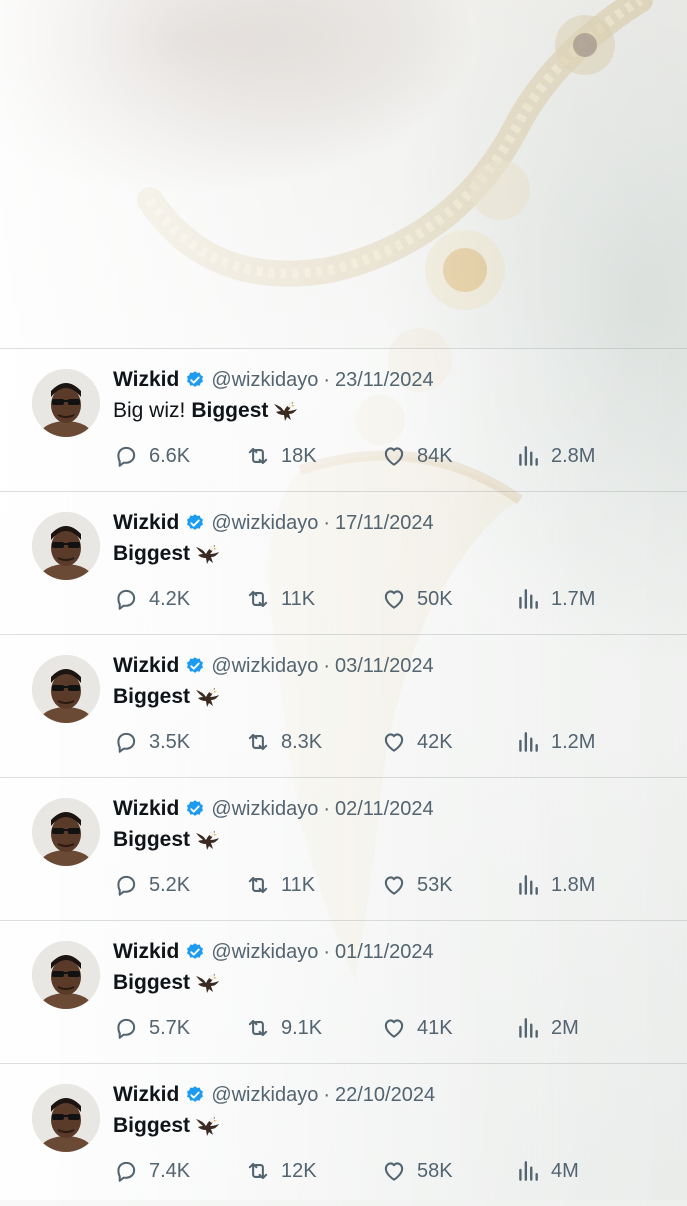 The width and height of the screenshot is (687, 1206). What do you see at coordinates (573, 455) in the screenshot?
I see `view-count: 2.8M` at bounding box center [573, 455].